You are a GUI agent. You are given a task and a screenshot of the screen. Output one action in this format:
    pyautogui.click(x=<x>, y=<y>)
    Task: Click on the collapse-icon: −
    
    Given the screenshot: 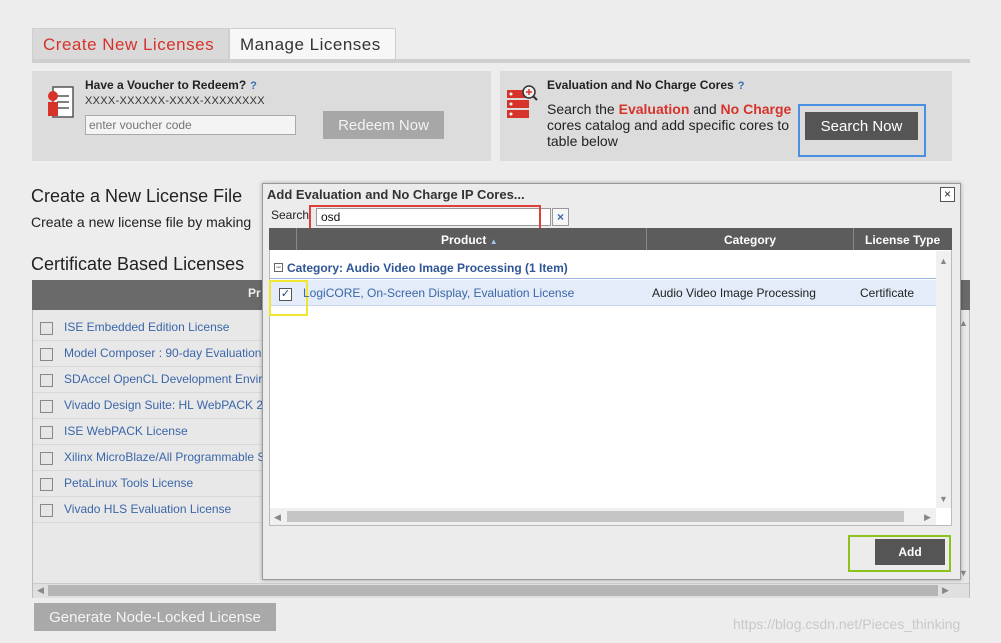 What is the action you would take?
    pyautogui.click(x=278, y=267)
    